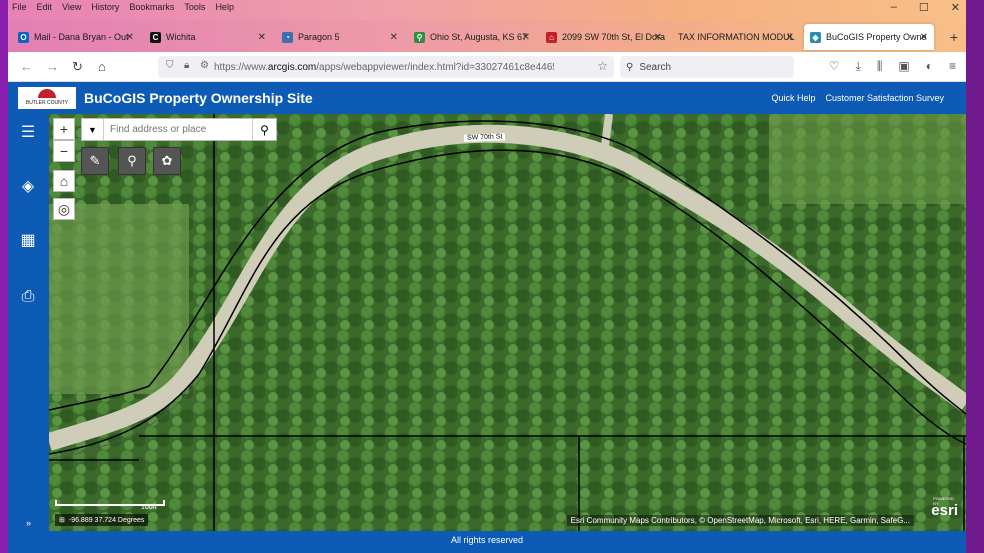 The width and height of the screenshot is (984, 553). What do you see at coordinates (198, 98) in the screenshot?
I see `app-title: BuCoGIS Property Ownership Site` at bounding box center [198, 98].